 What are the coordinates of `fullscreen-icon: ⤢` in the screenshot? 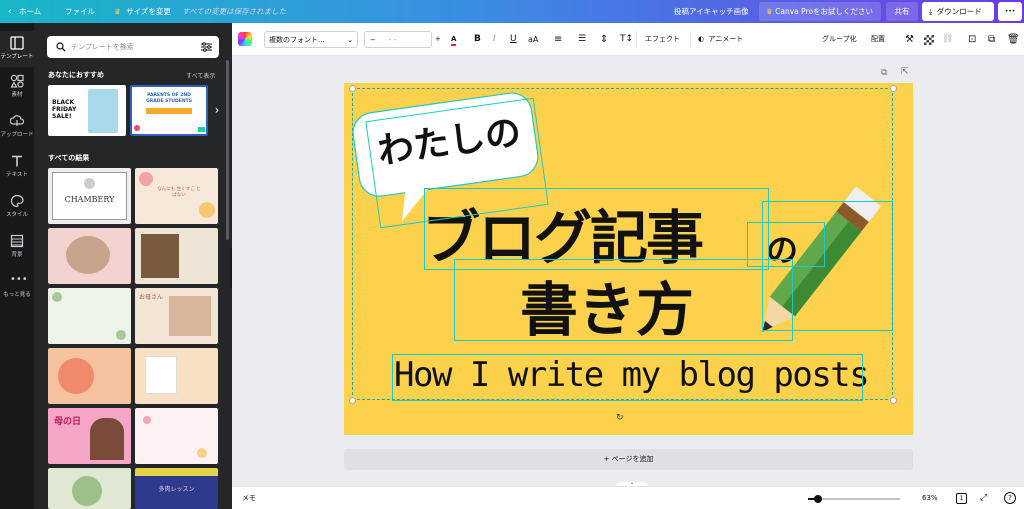 It's located at (983, 498).